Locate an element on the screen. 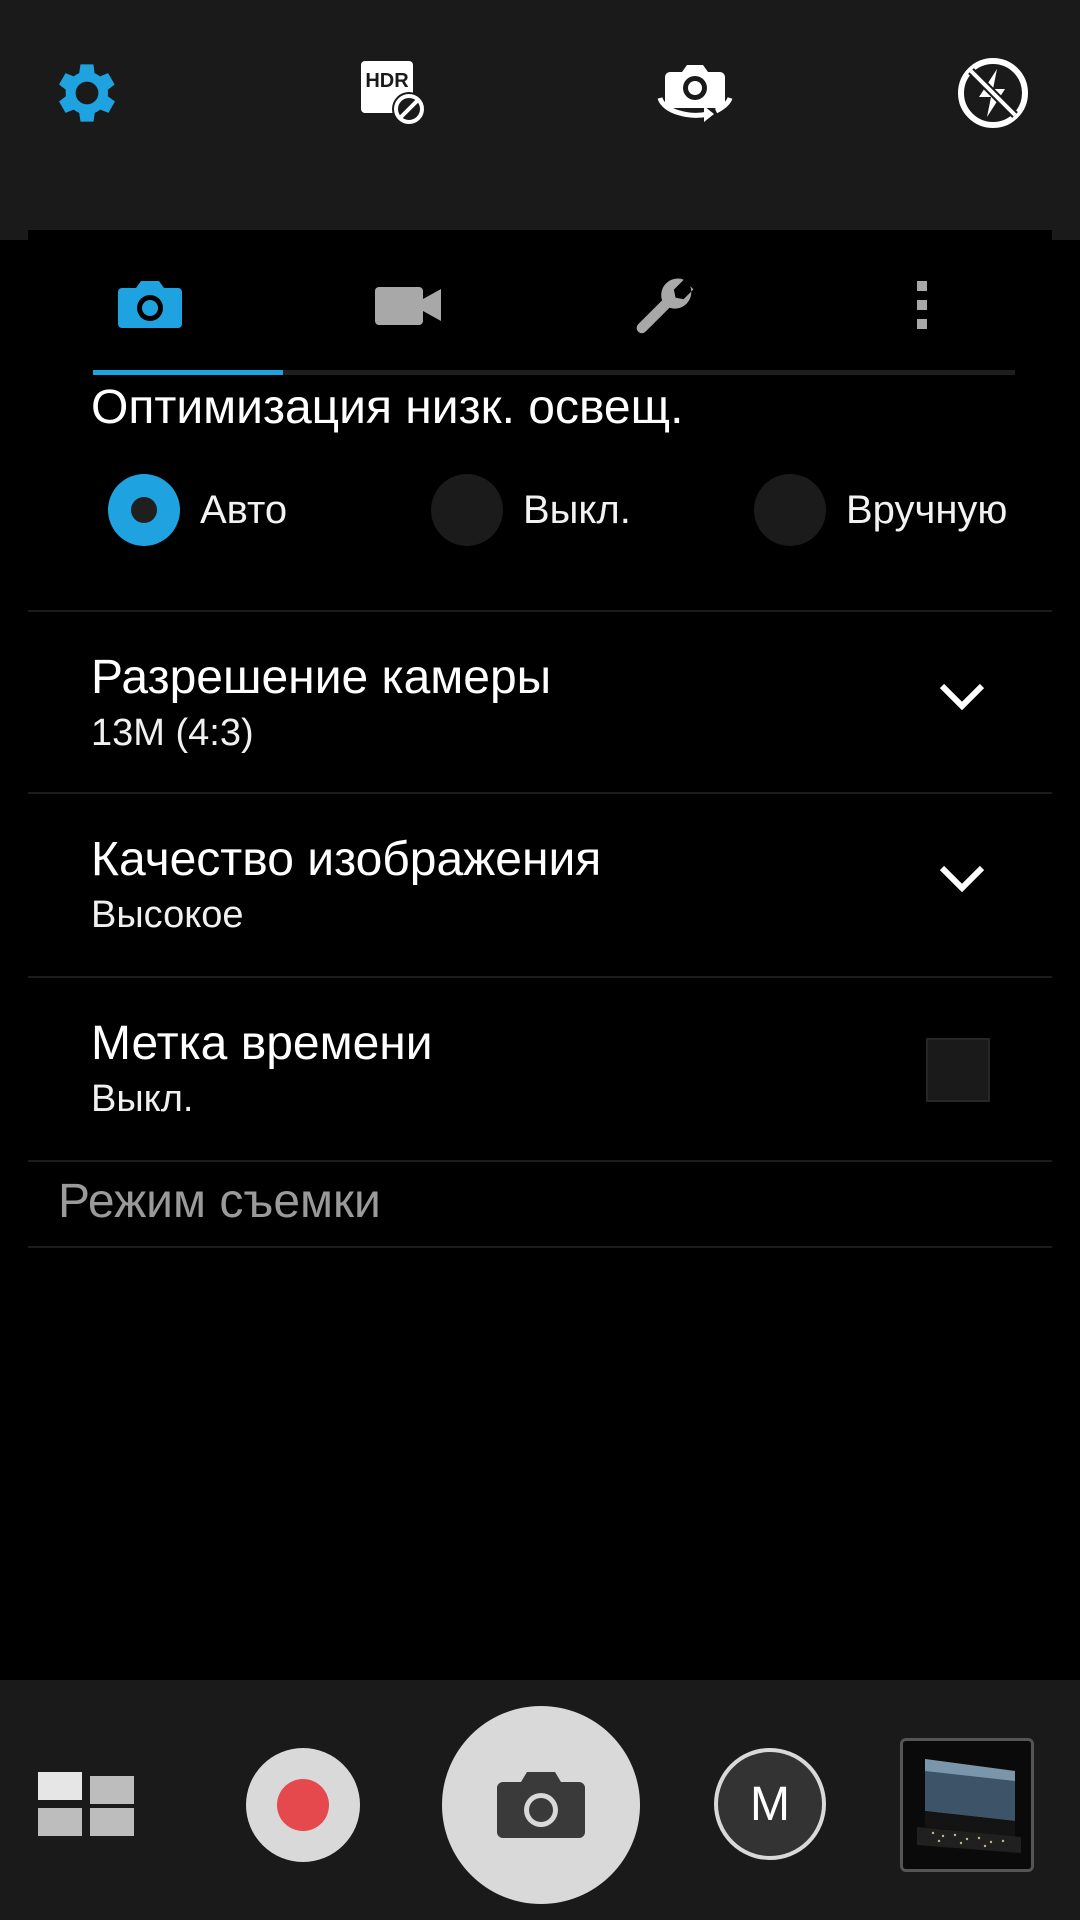 The width and height of the screenshot is (1080, 1920). hdr-off-icon: HDR is located at coordinates (393, 93).